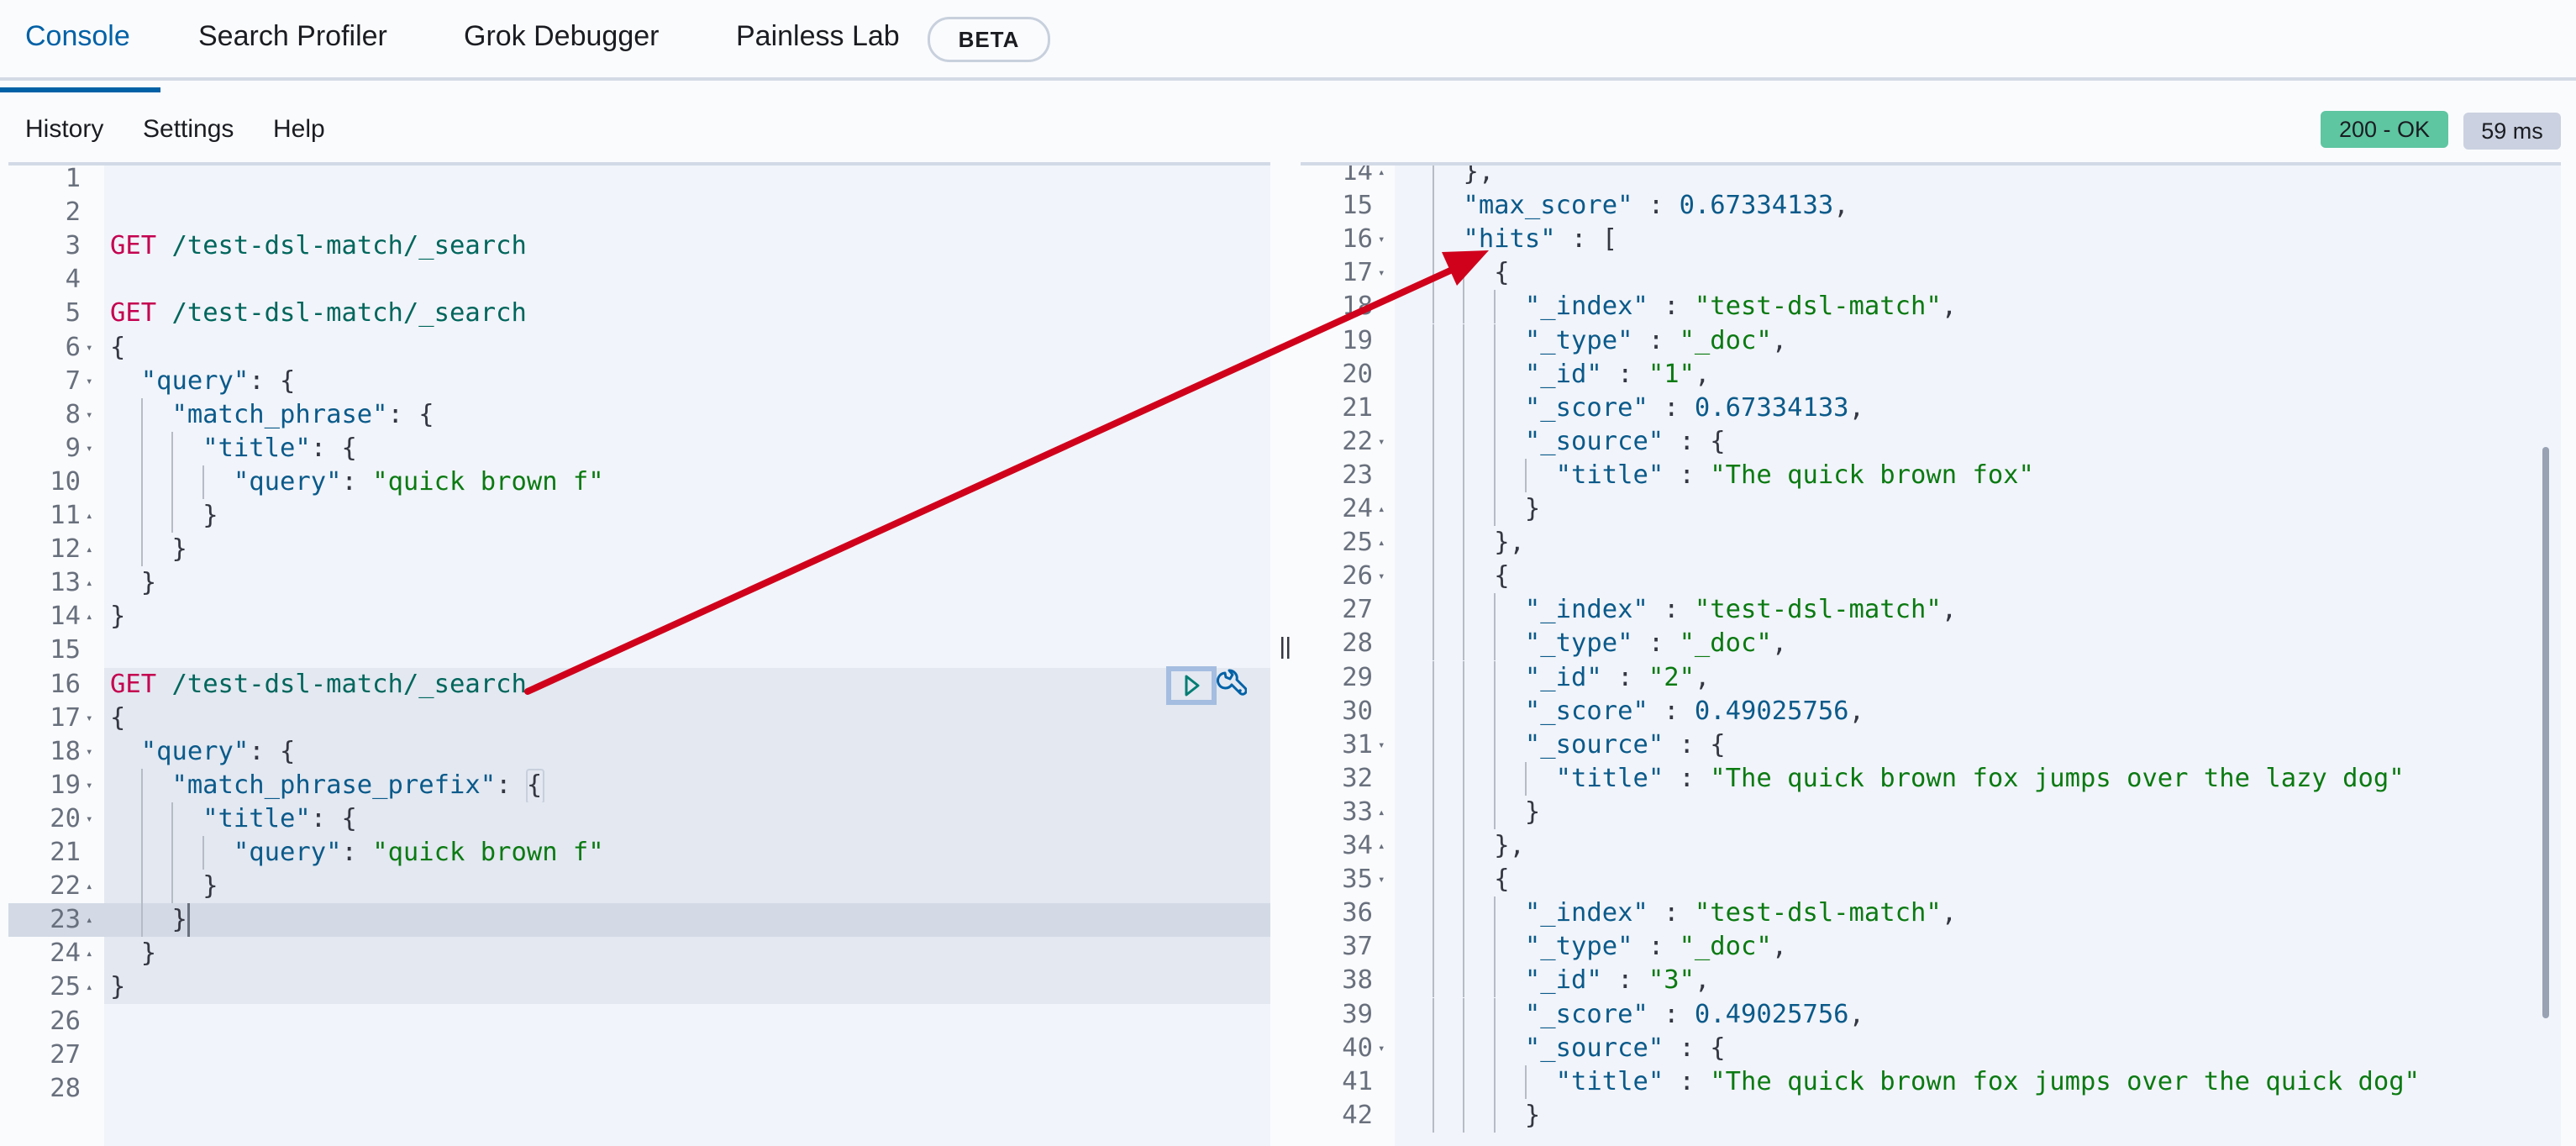 This screenshot has height=1146, width=2576. I want to click on code-line: 7 ▾ "query": {, so click(639, 381).